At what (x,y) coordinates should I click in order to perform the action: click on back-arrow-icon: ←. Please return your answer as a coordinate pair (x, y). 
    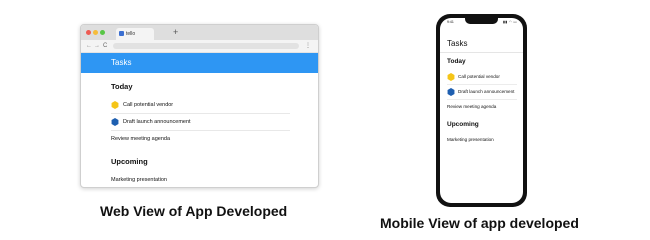
    Looking at the image, I should click on (89, 46).